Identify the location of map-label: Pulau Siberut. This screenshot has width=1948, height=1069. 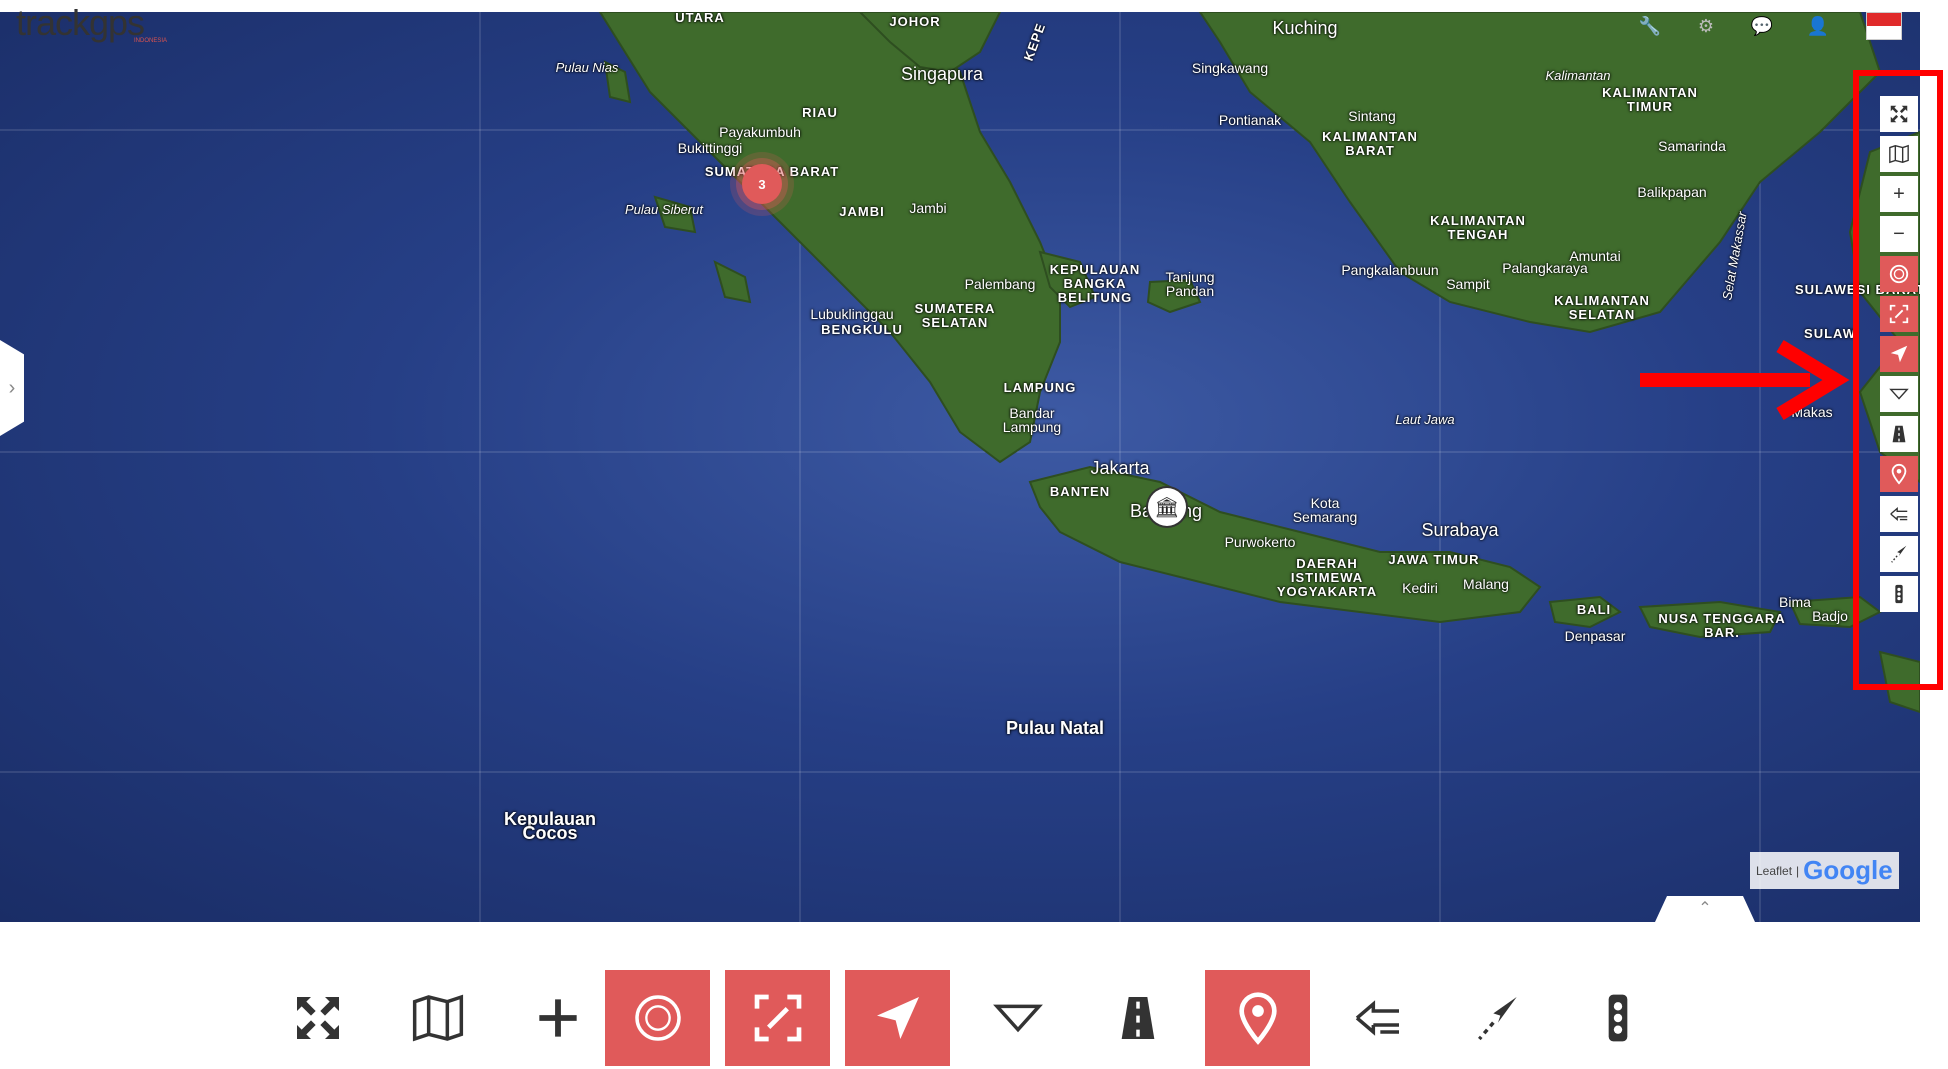
(664, 209).